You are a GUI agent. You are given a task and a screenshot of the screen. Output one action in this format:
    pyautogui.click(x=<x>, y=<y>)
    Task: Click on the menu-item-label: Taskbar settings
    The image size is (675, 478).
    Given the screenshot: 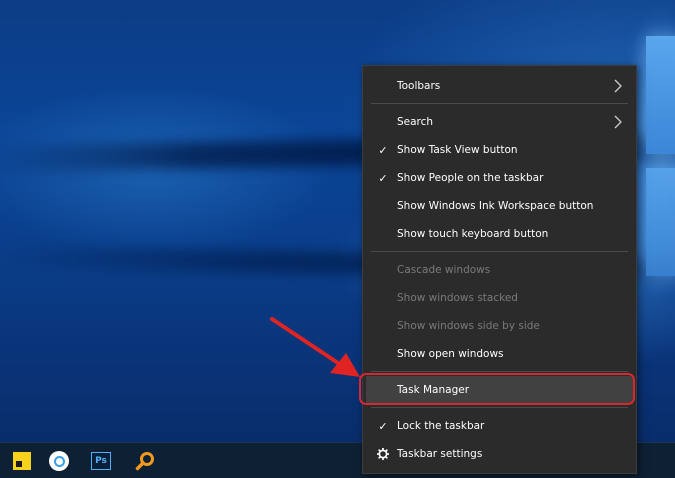 What is the action you would take?
    pyautogui.click(x=440, y=454)
    